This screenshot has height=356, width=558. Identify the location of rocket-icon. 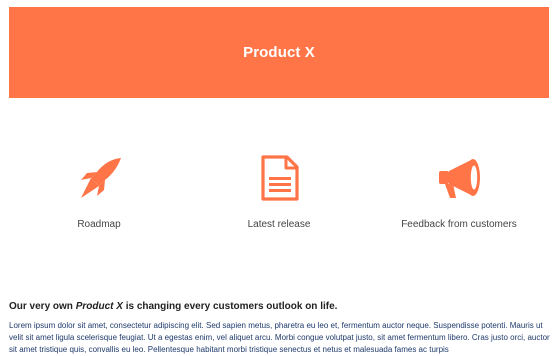
(100, 178).